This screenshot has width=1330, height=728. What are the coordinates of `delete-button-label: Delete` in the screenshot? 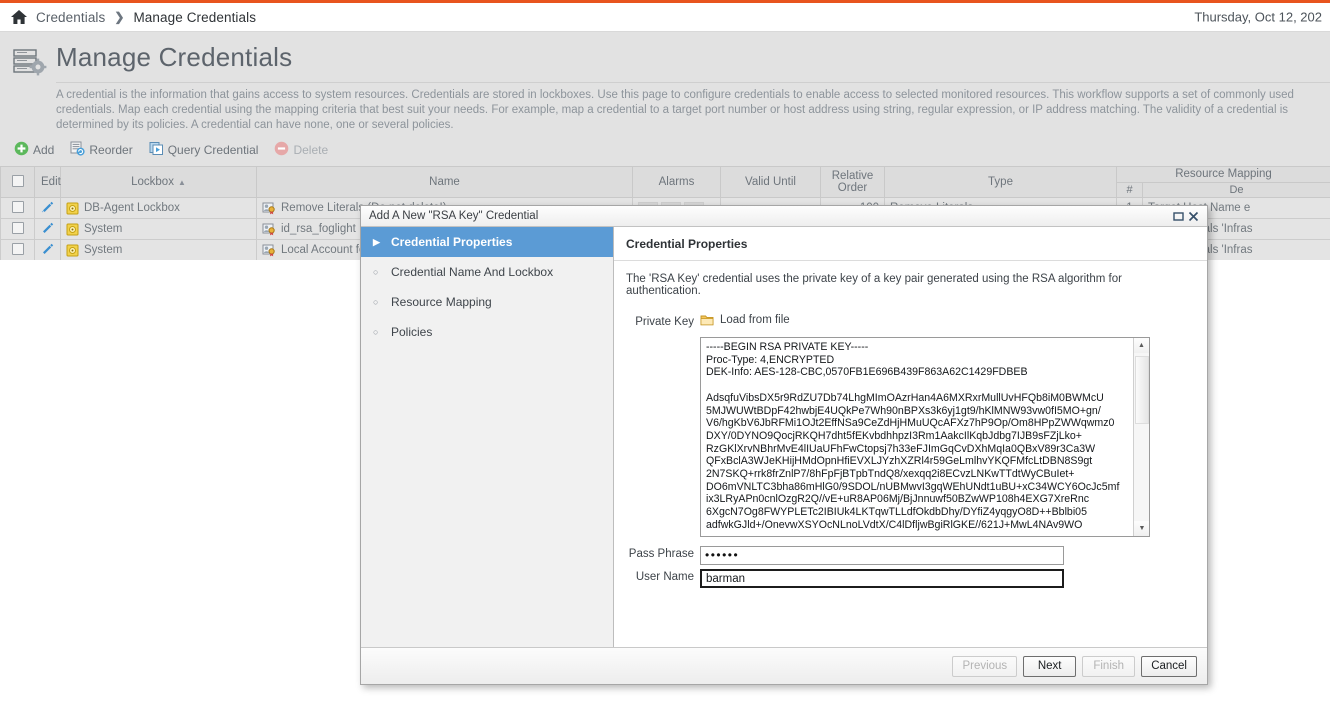 It's located at (311, 150).